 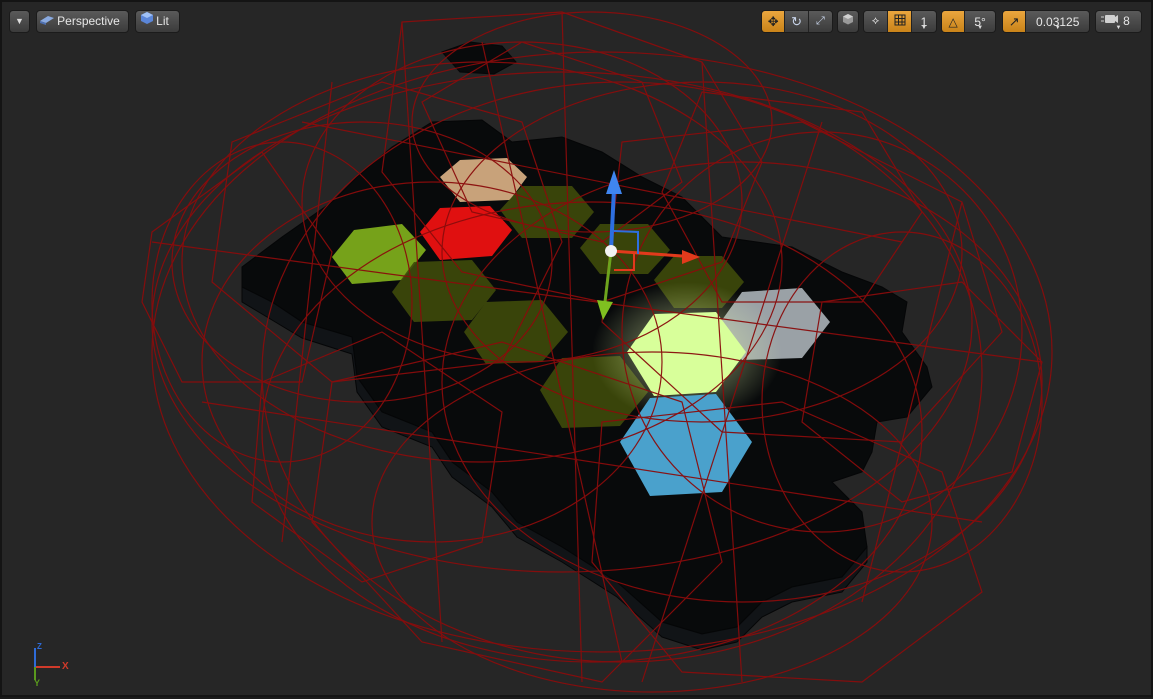 What do you see at coordinates (88, 21) in the screenshot?
I see `perspective-label: Perspective` at bounding box center [88, 21].